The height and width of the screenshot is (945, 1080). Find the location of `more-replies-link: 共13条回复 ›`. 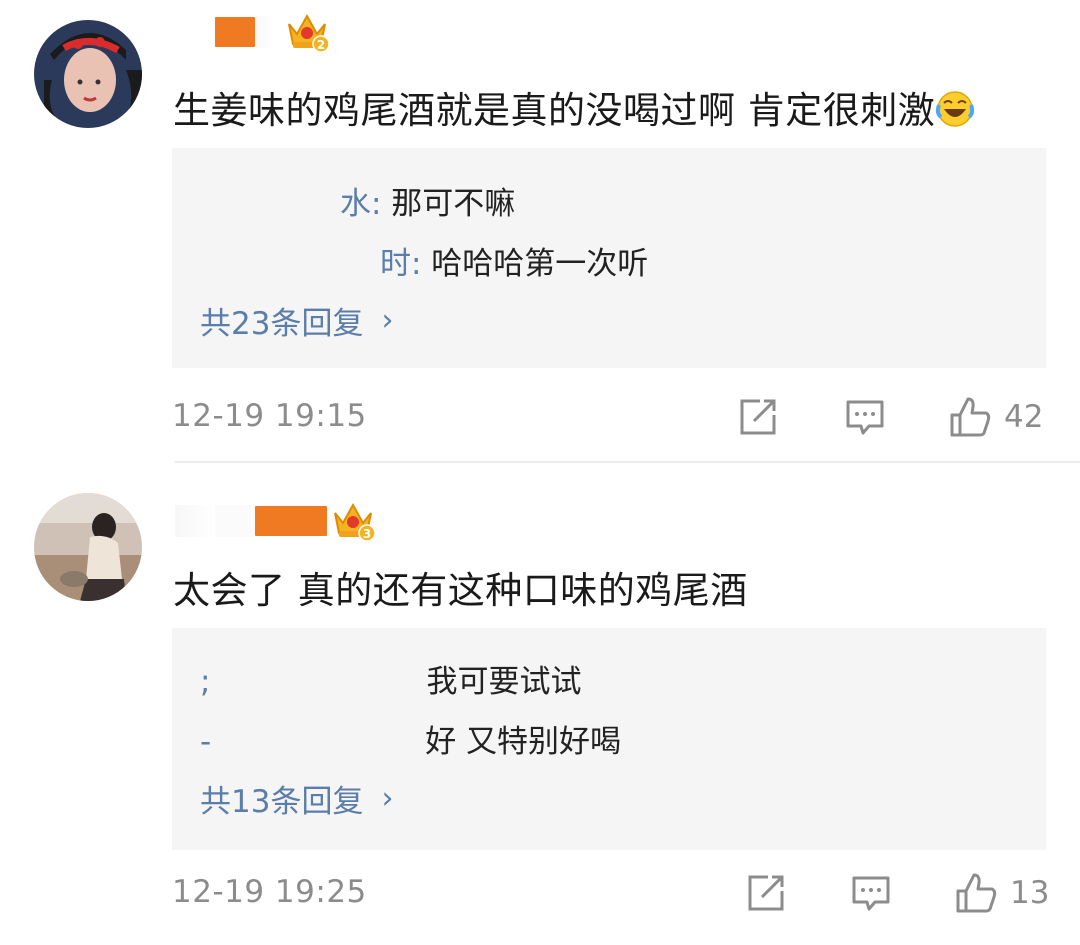

more-replies-link: 共13条回复 › is located at coordinates (296, 798).